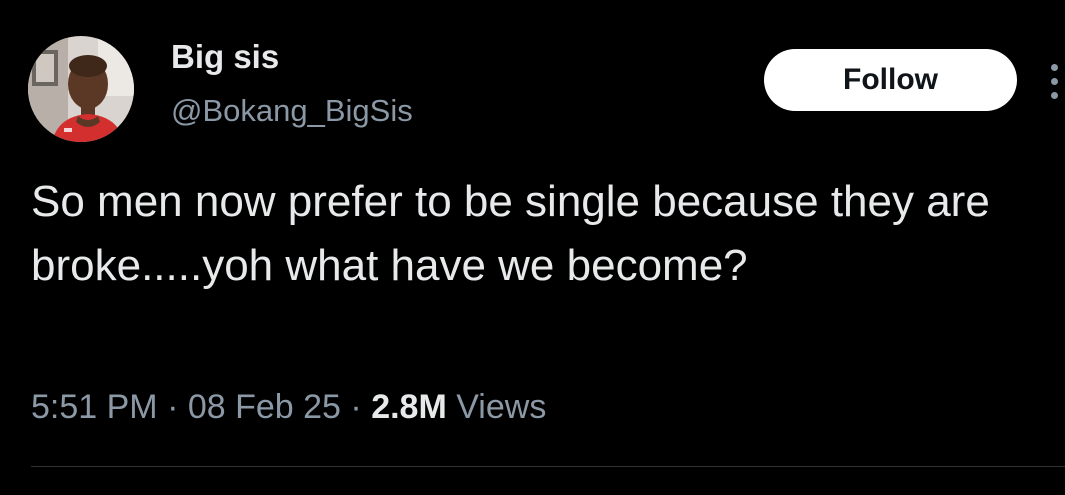 The image size is (1065, 495). I want to click on more-vertical-icon, so click(1054, 82).